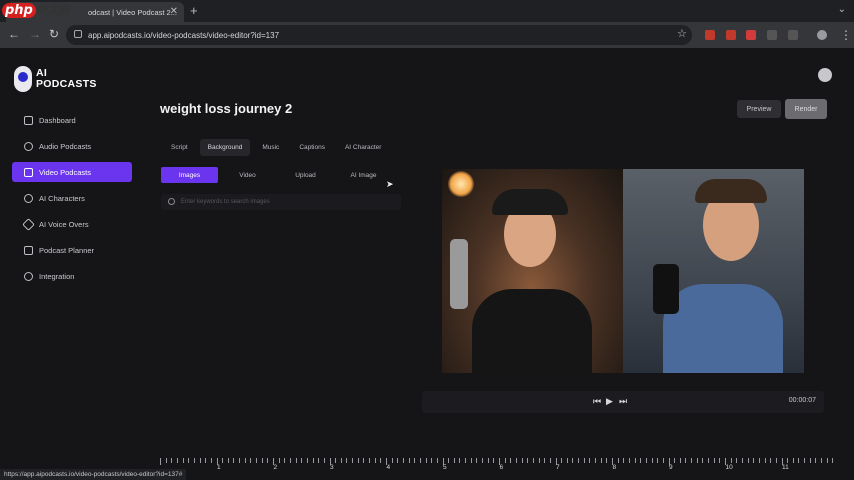  What do you see at coordinates (846, 35) in the screenshot?
I see `menu-kebab-icon: ⋮` at bounding box center [846, 35].